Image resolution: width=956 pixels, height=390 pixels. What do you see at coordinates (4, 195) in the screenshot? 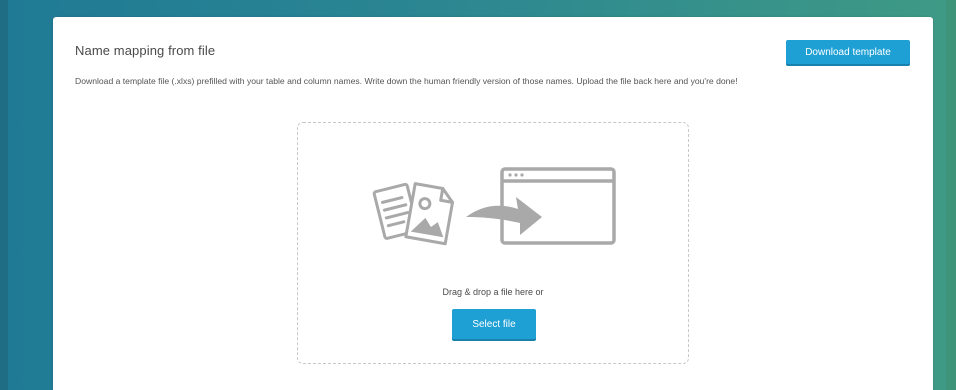
I see `background-left-edge` at bounding box center [4, 195].